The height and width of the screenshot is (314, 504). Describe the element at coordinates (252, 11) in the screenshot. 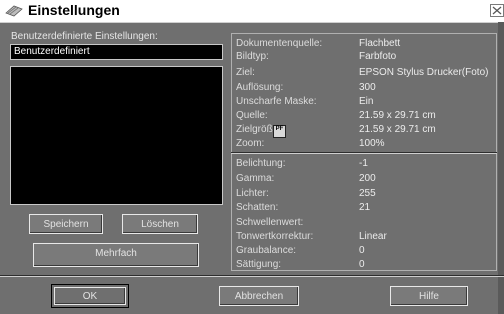

I see `title-bar: Einstellungen` at that location.